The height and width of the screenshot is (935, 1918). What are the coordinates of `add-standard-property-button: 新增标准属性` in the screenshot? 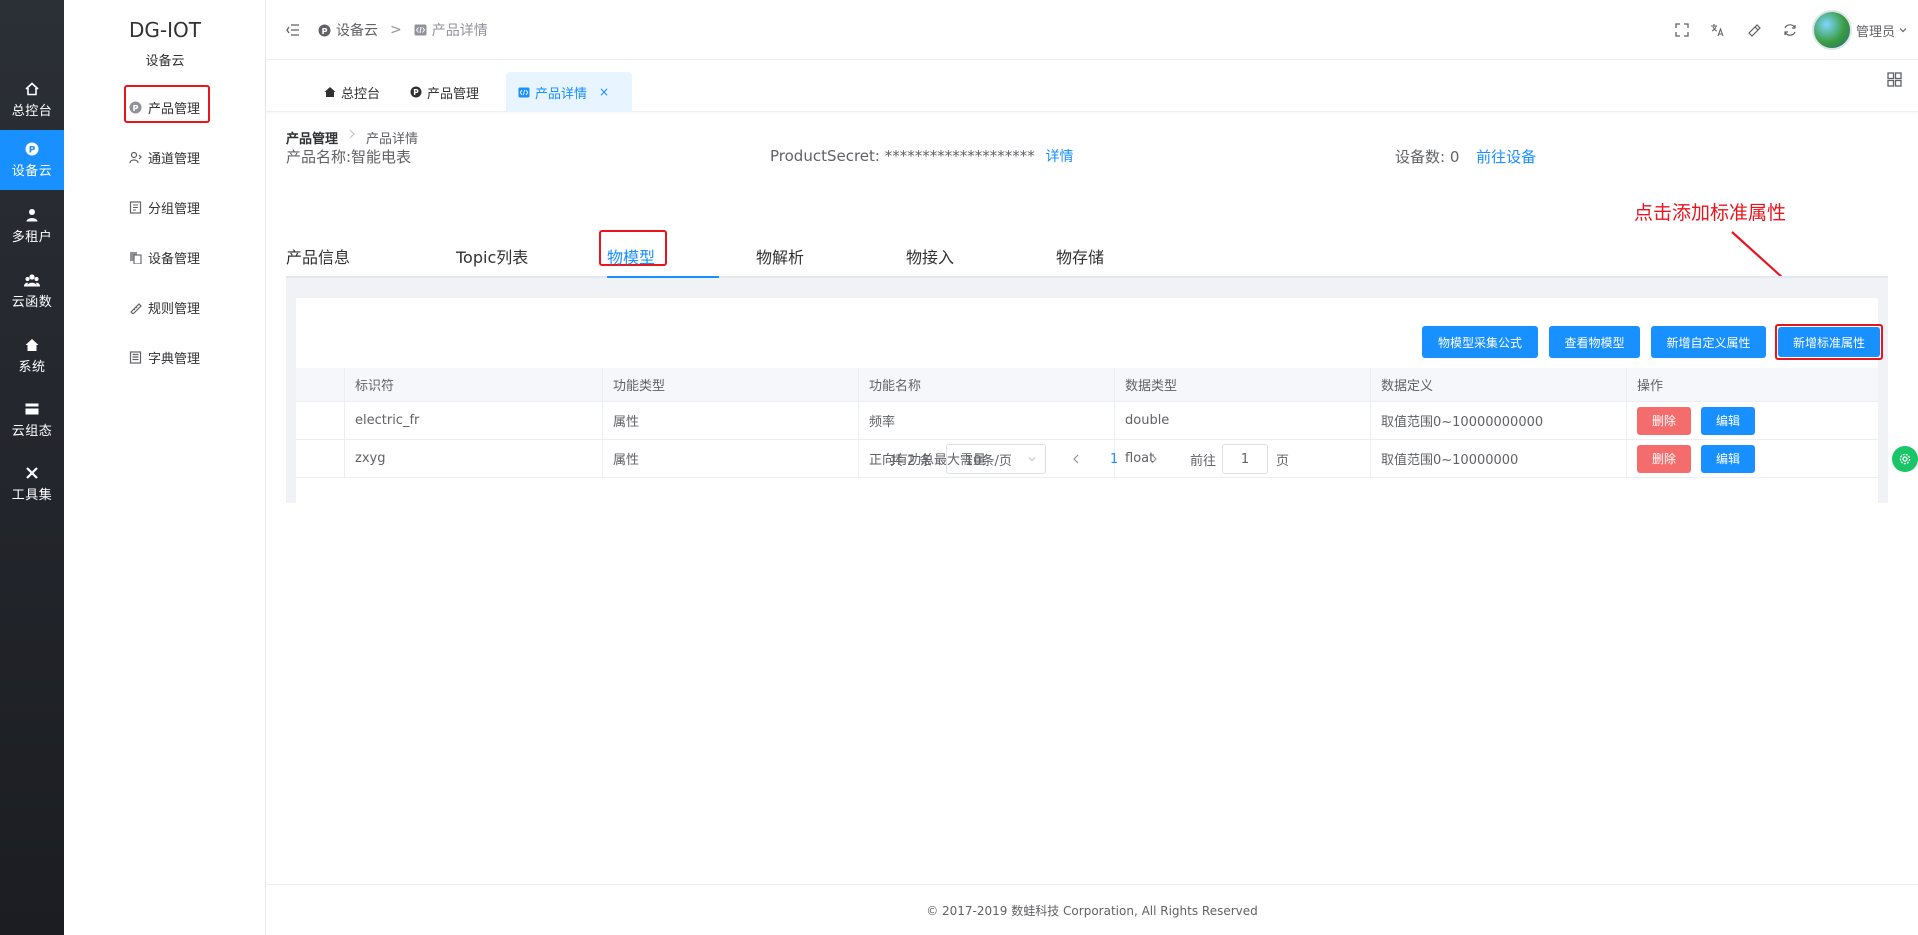 It's located at (1829, 342).